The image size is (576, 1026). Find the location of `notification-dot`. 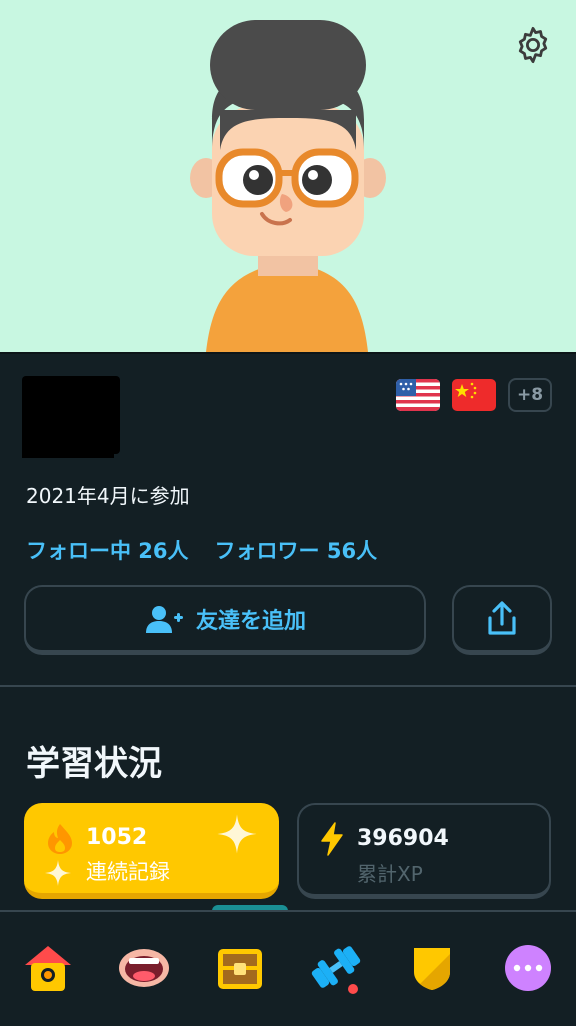

notification-dot is located at coordinates (353, 989).